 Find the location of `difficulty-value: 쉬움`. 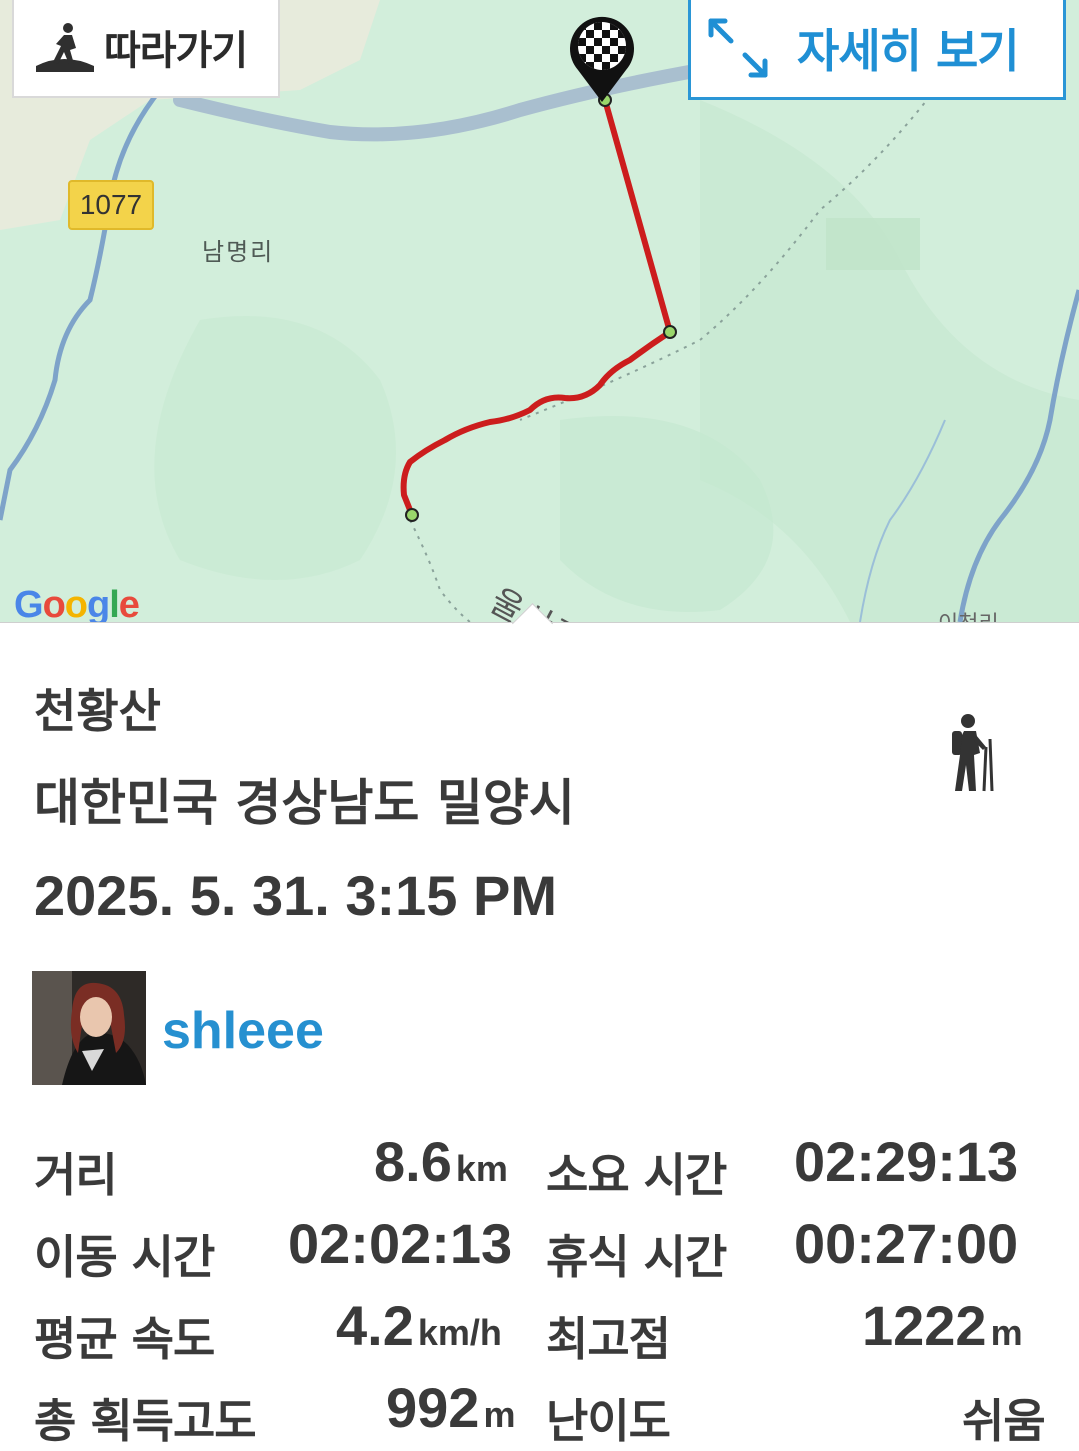

difficulty-value: 쉬움 is located at coordinates (1004, 1421).